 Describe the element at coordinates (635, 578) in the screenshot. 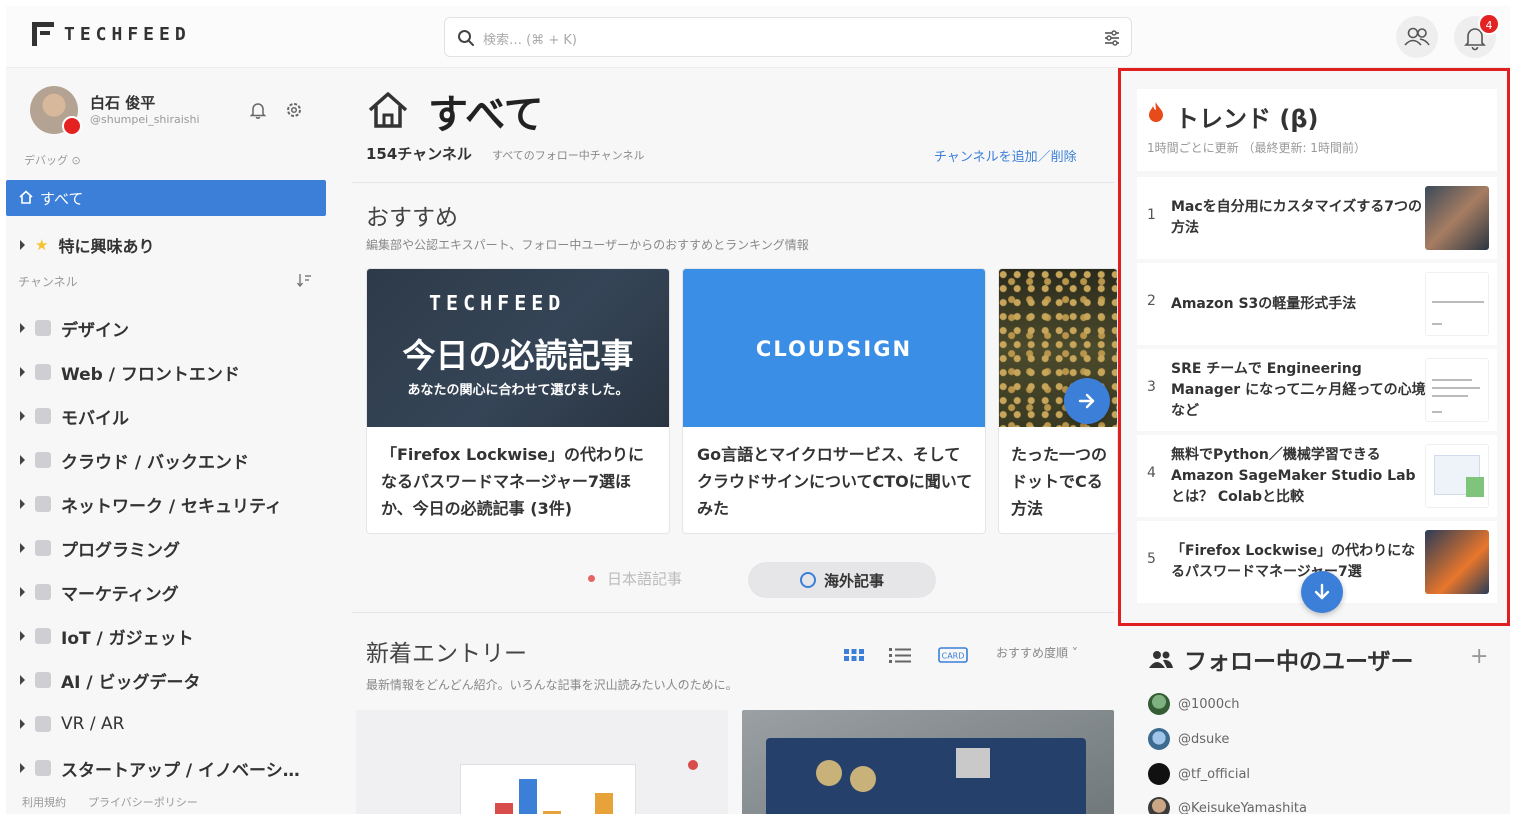

I see `tab-japanese-articles: 日本語記事` at that location.